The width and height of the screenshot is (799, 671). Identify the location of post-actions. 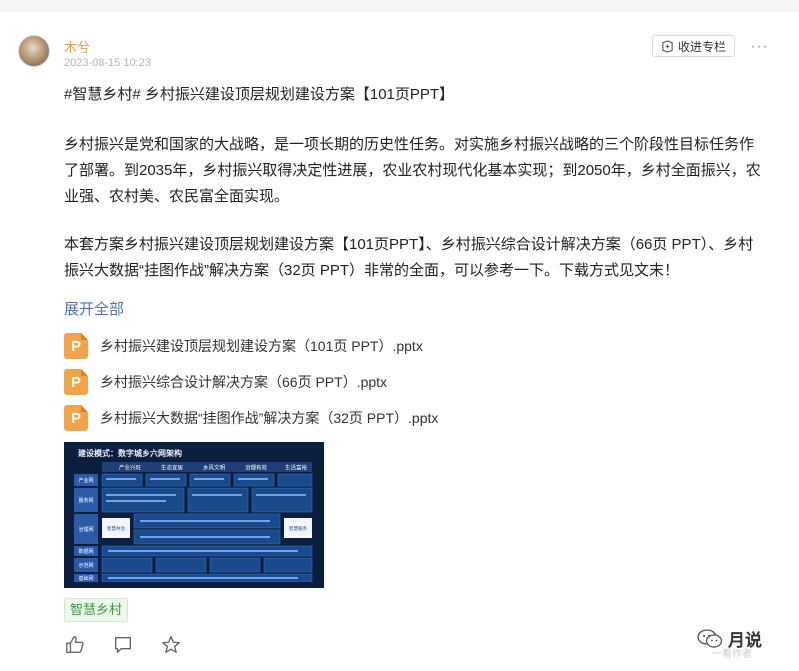
(123, 645).